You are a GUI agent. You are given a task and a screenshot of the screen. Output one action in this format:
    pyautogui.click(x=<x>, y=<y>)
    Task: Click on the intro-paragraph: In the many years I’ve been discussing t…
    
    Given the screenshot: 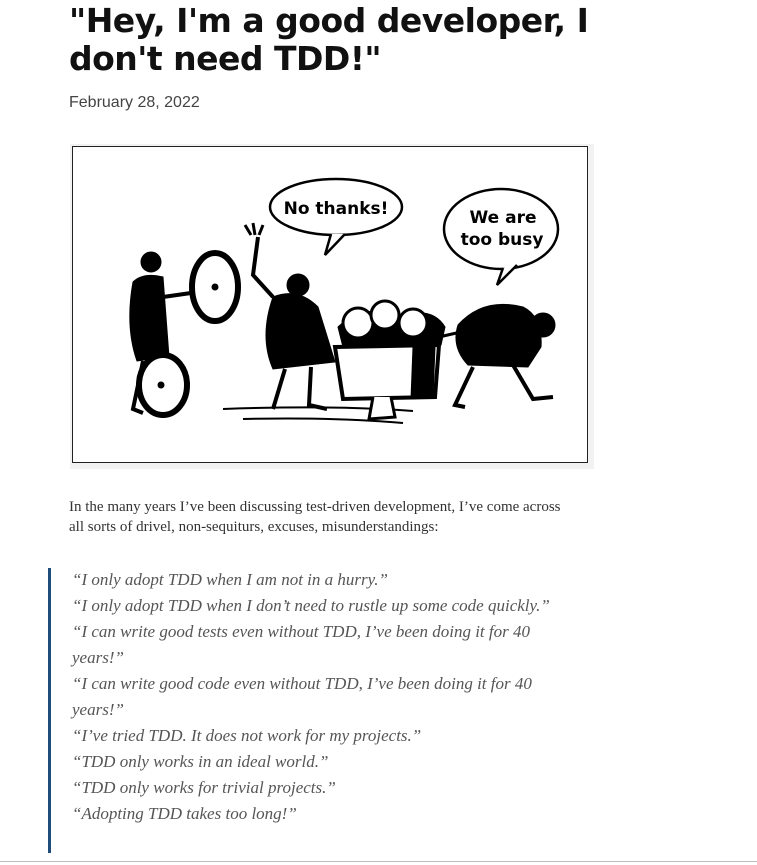 What is the action you would take?
    pyautogui.click(x=315, y=517)
    